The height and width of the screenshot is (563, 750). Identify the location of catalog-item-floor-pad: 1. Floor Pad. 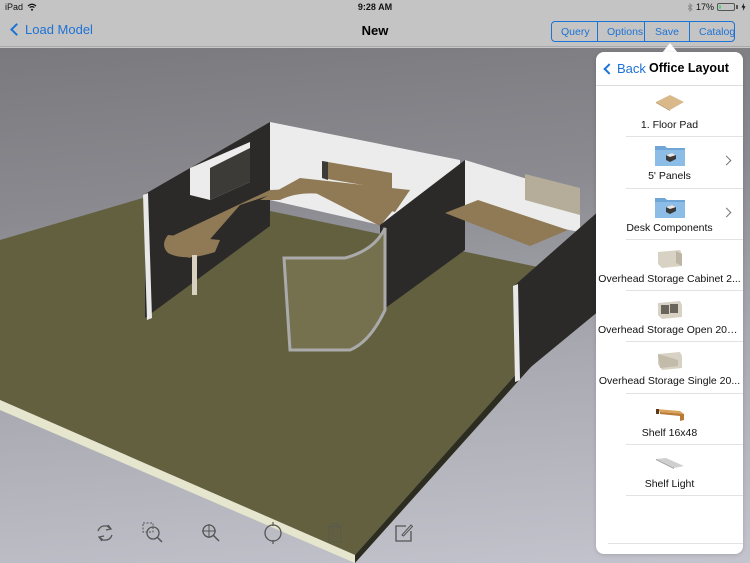
(669, 112).